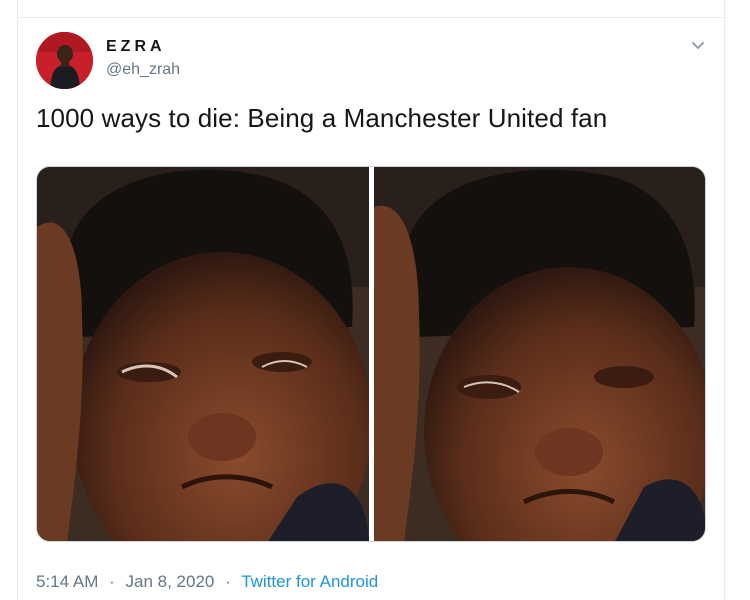 Image resolution: width=750 pixels, height=600 pixels. I want to click on author-name: EZRA, so click(136, 47).